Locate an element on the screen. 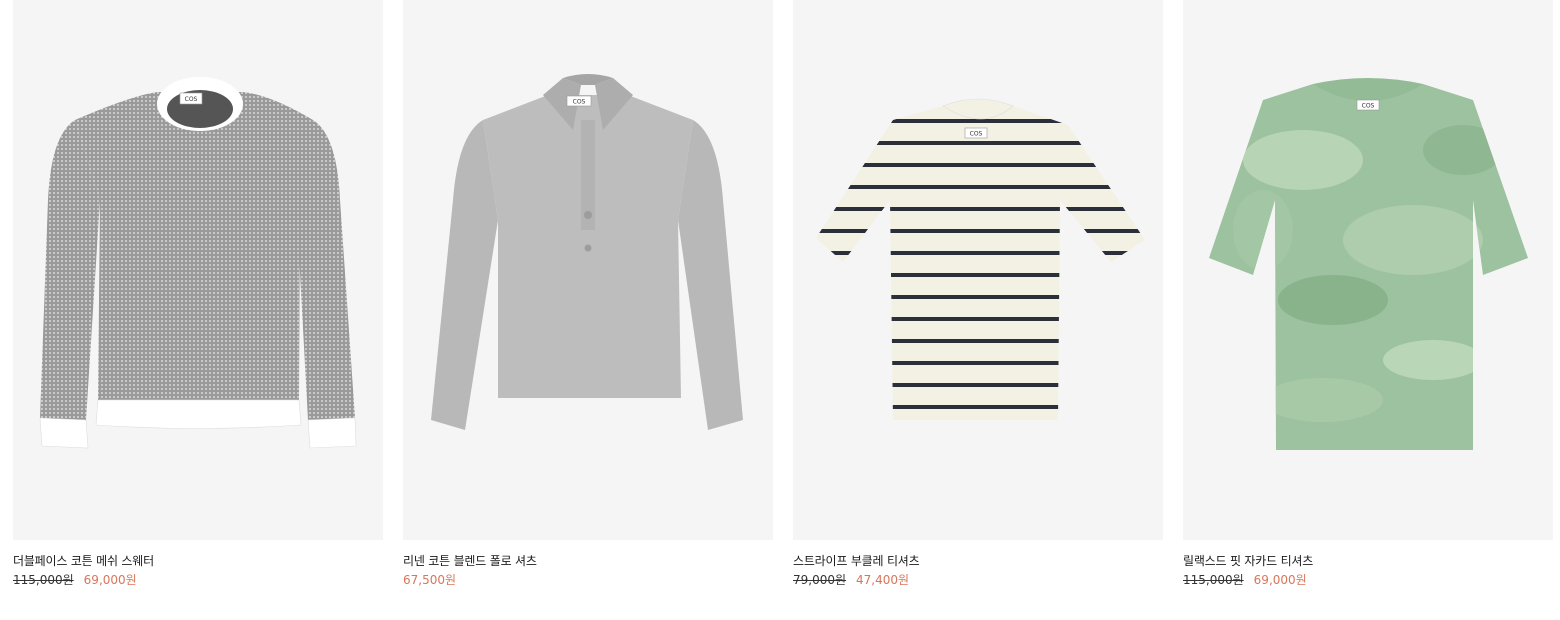  product-name: 리넨 코튼 블렌드 폴로 셔츠 is located at coordinates (588, 561).